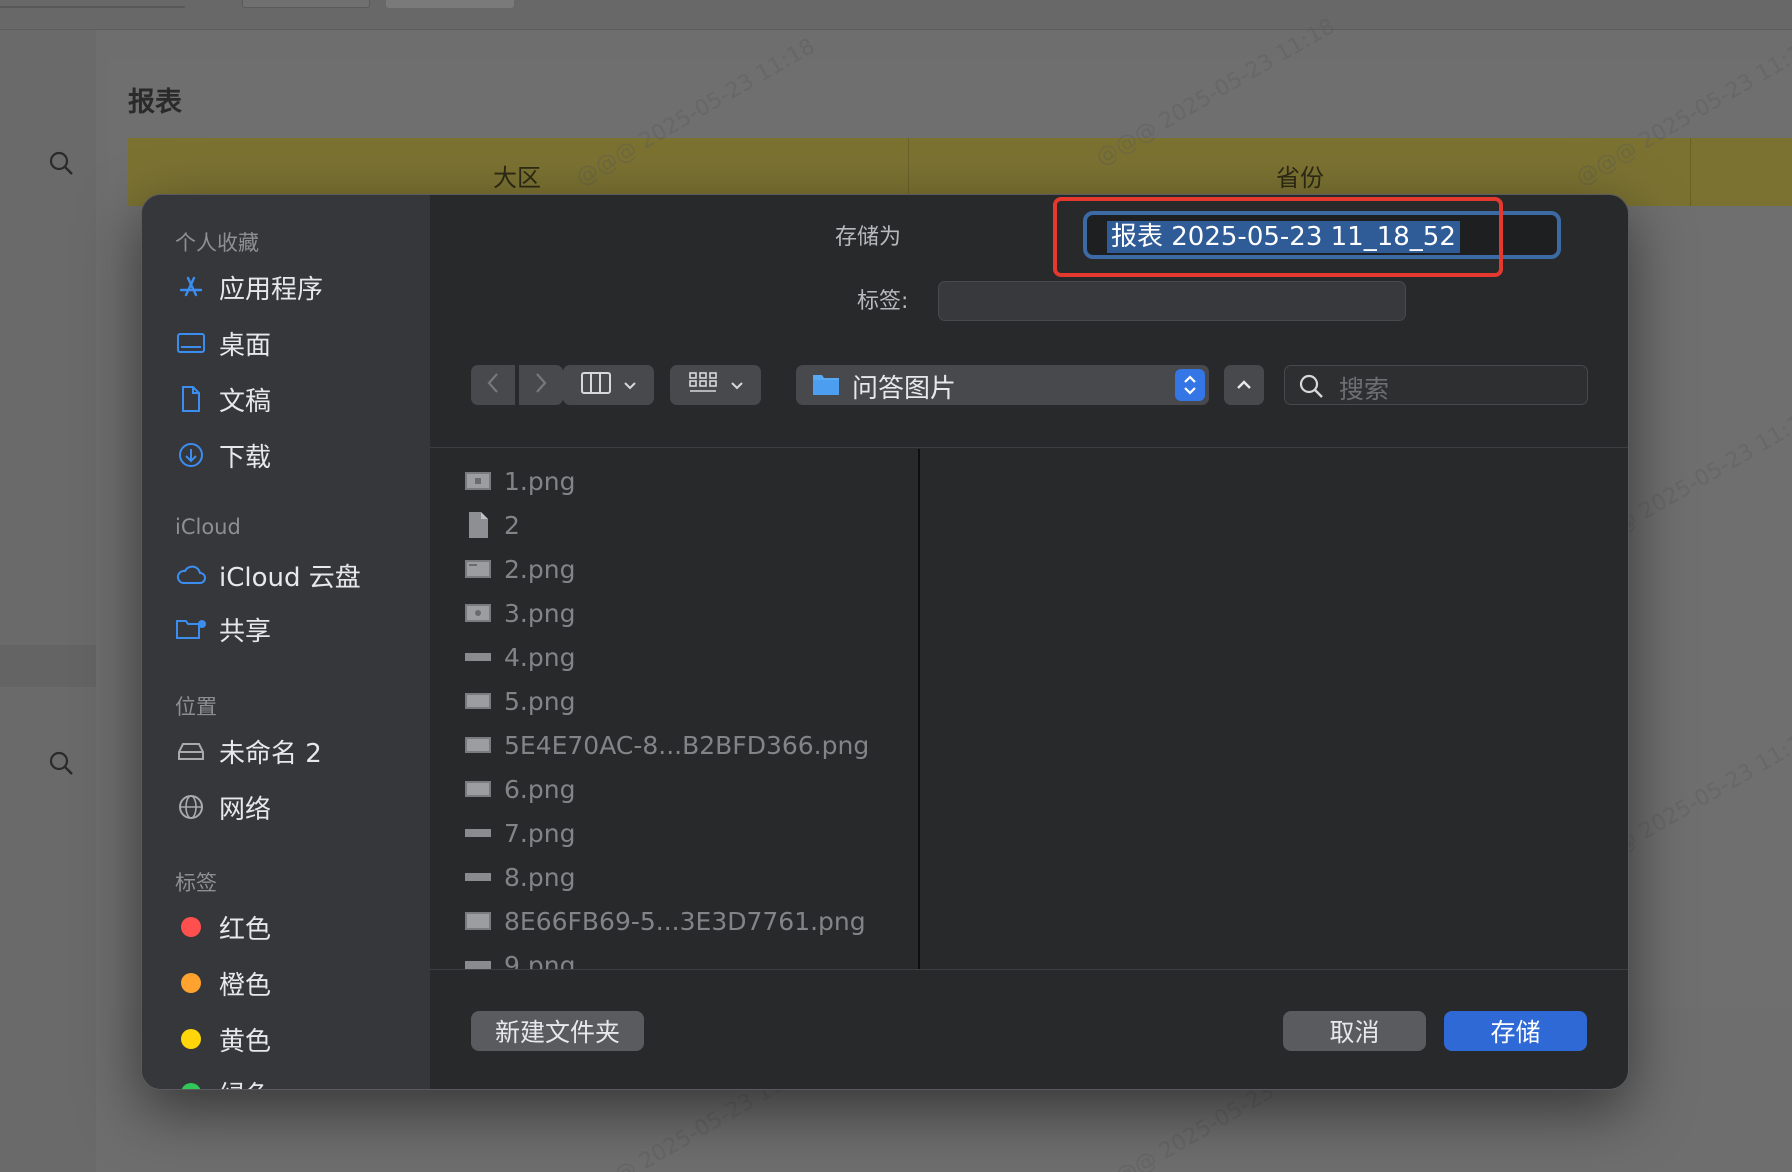  Describe the element at coordinates (1436, 385) in the screenshot. I see `search-input: 搜索` at that location.